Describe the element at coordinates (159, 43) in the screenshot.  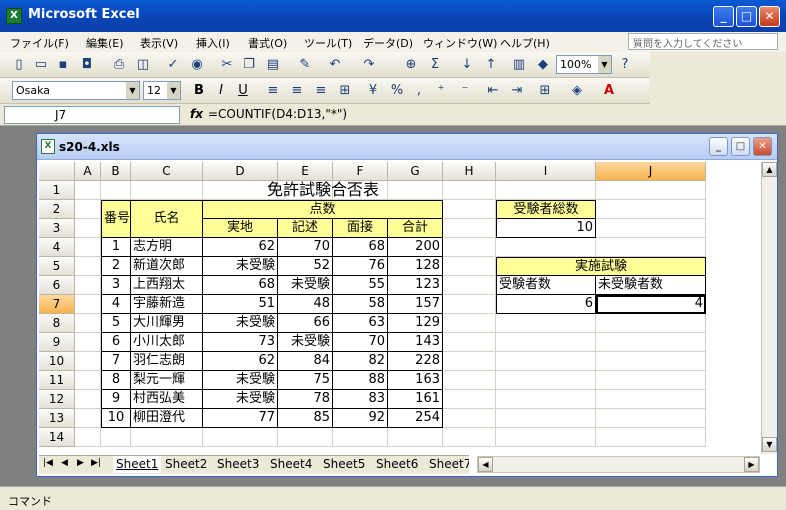
I see `menu-view: 表示(V)` at that location.